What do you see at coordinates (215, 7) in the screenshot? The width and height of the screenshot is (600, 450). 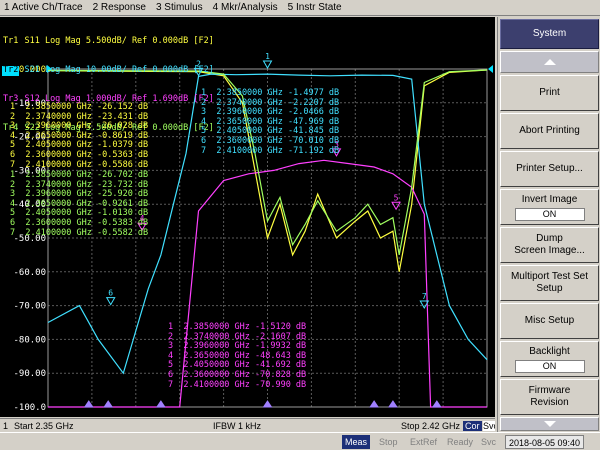 I see `menu-num: 4` at bounding box center [215, 7].